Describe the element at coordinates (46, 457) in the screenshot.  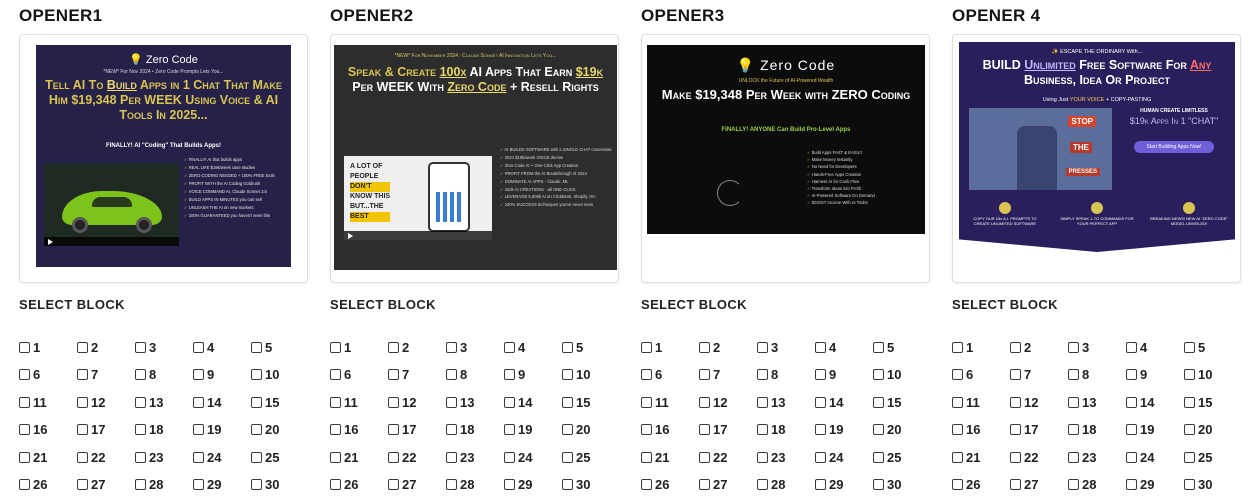
I see `block-checkbox-21: 21` at that location.